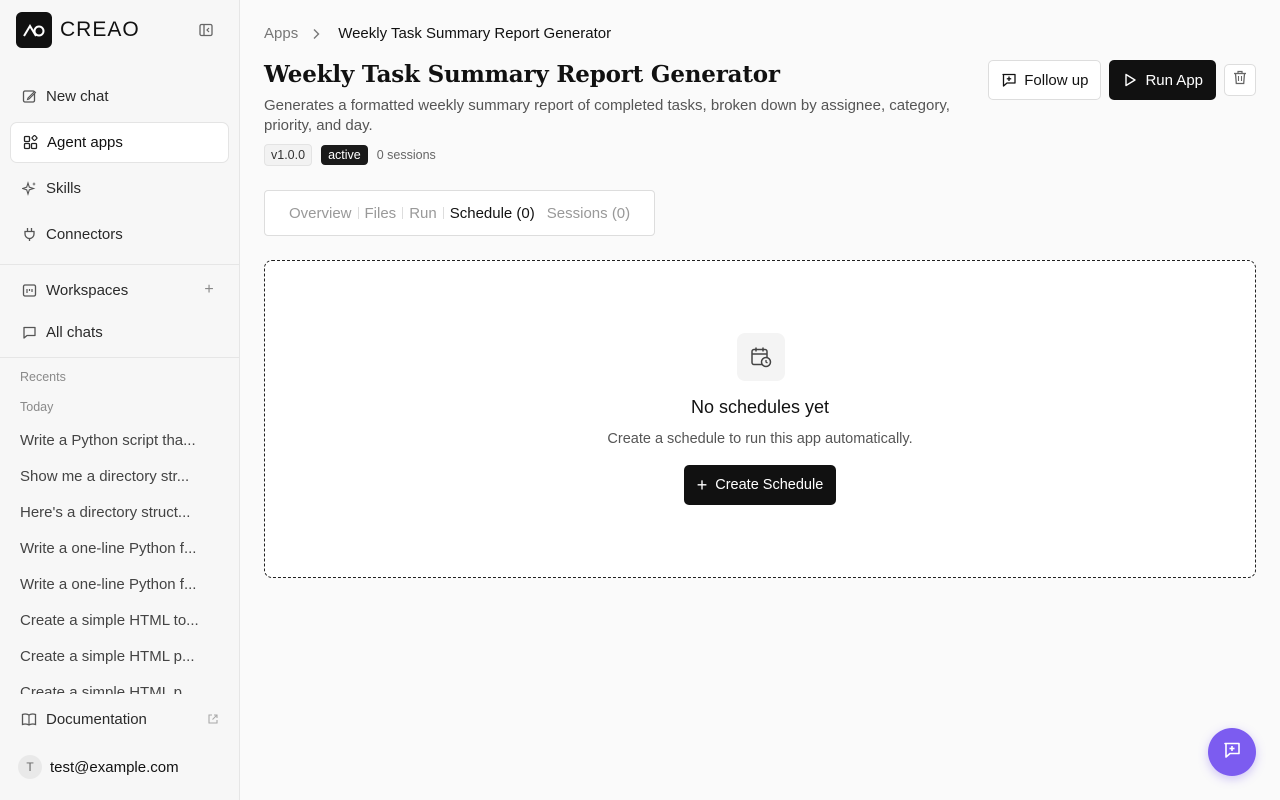 This screenshot has width=1280, height=800. I want to click on tab-sessions: Sessions (0), so click(588, 213).